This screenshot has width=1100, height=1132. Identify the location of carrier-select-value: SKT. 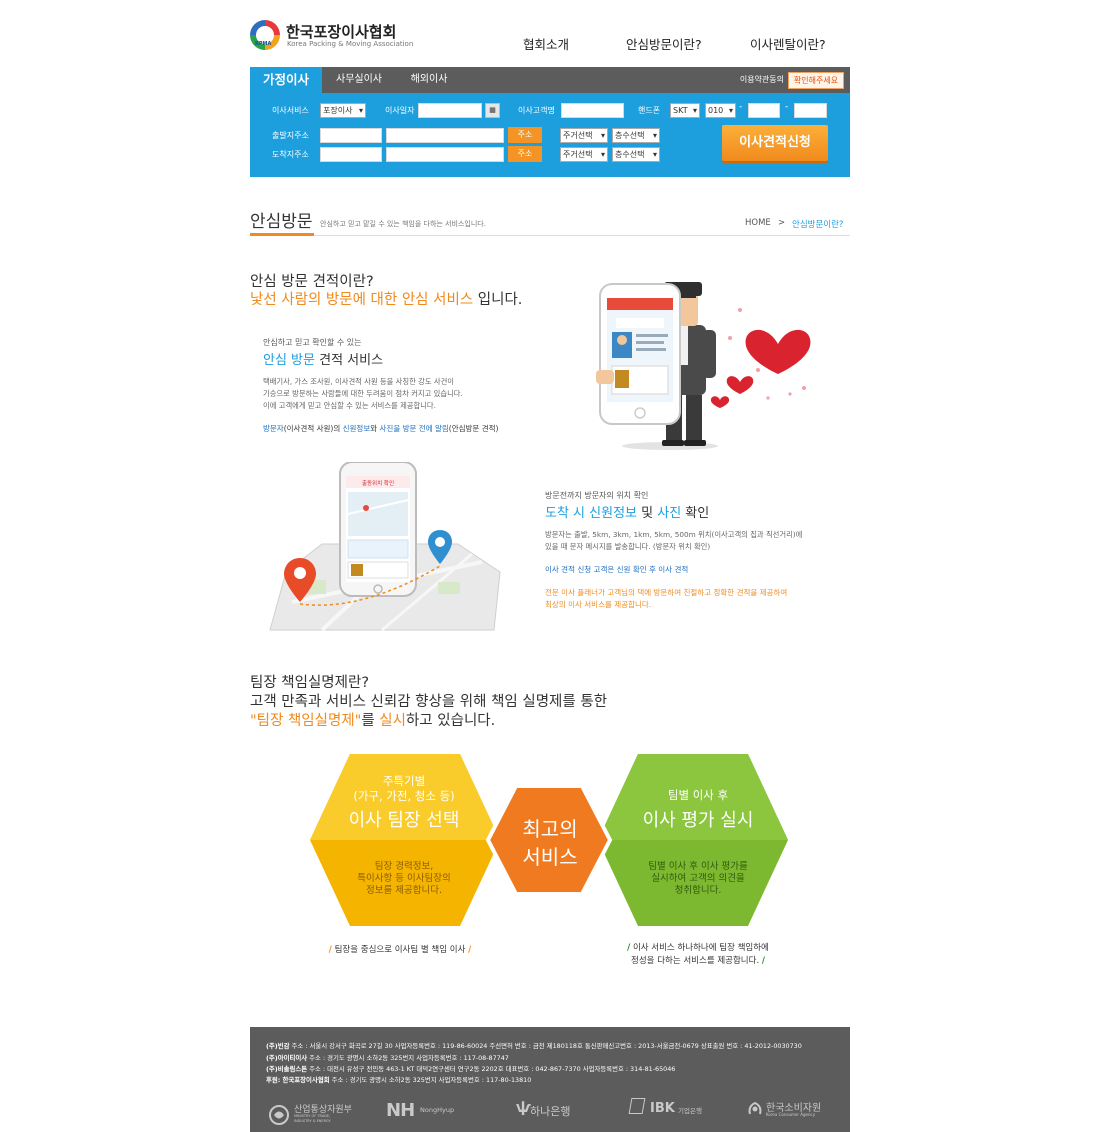
(680, 110).